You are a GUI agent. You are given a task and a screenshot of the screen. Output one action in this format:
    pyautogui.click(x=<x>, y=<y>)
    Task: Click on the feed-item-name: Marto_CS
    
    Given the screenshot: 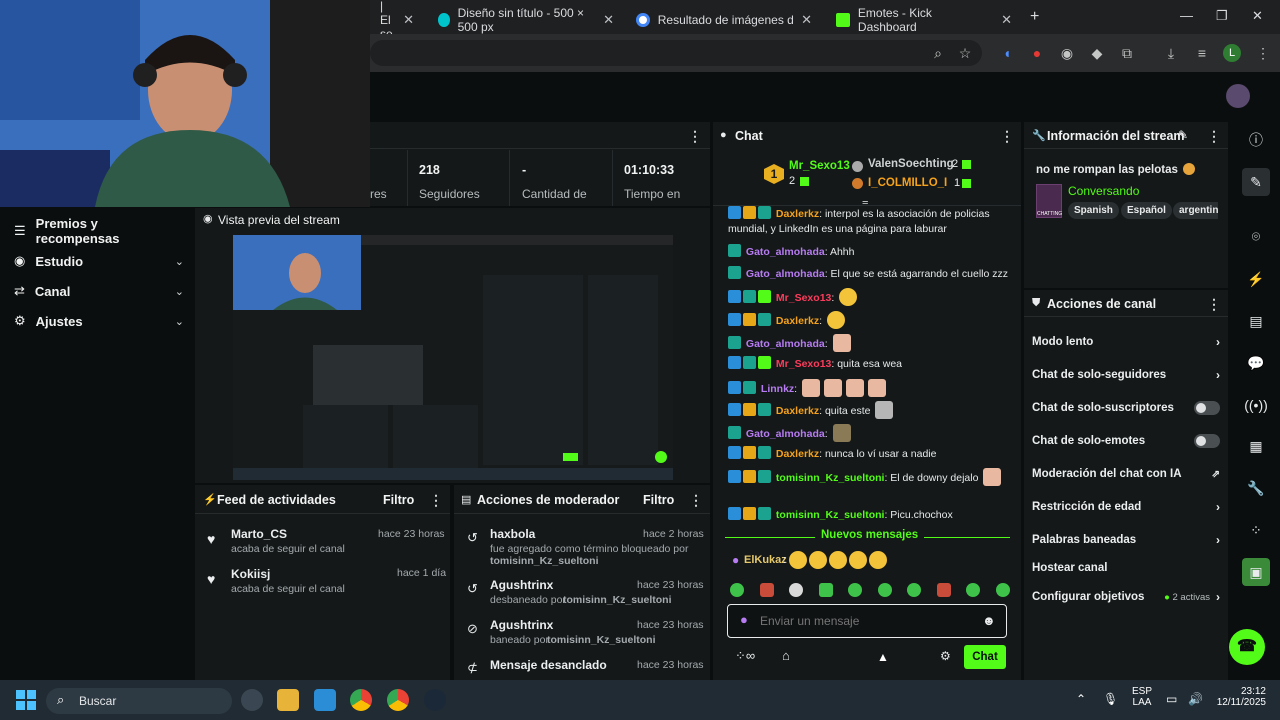 What is the action you would take?
    pyautogui.click(x=259, y=534)
    